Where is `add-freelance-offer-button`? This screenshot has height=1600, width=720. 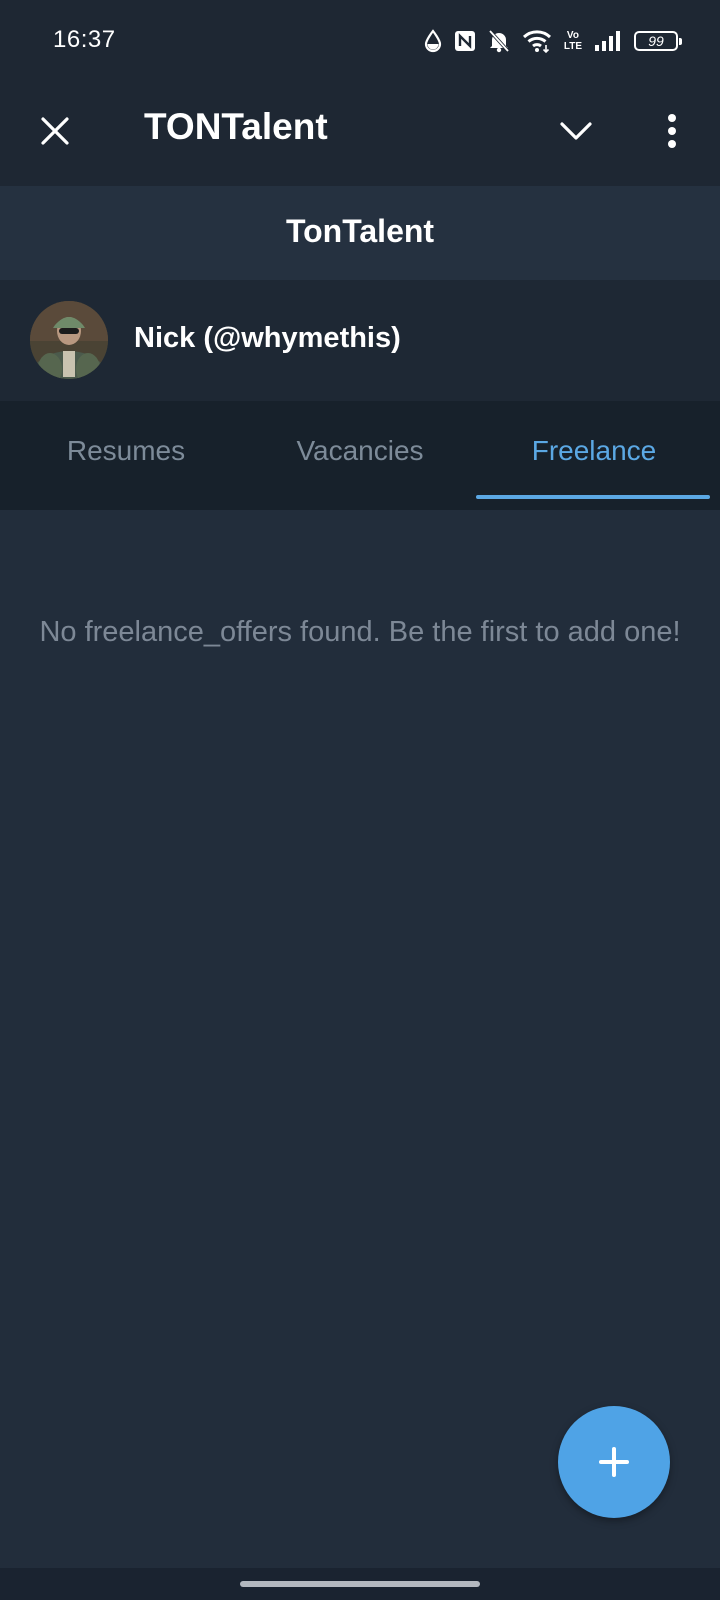 add-freelance-offer-button is located at coordinates (614, 1462).